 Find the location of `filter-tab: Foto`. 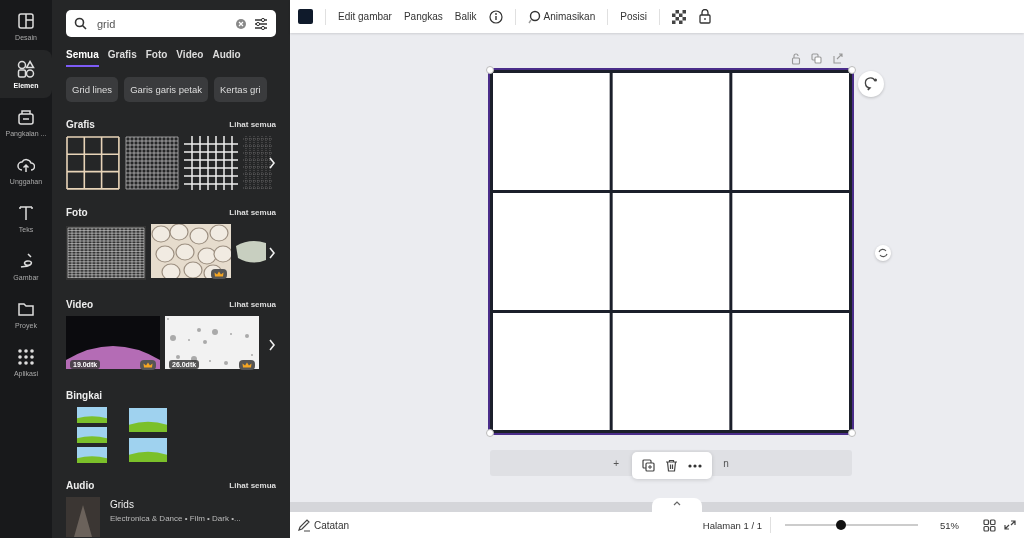

filter-tab: Foto is located at coordinates (156, 58).